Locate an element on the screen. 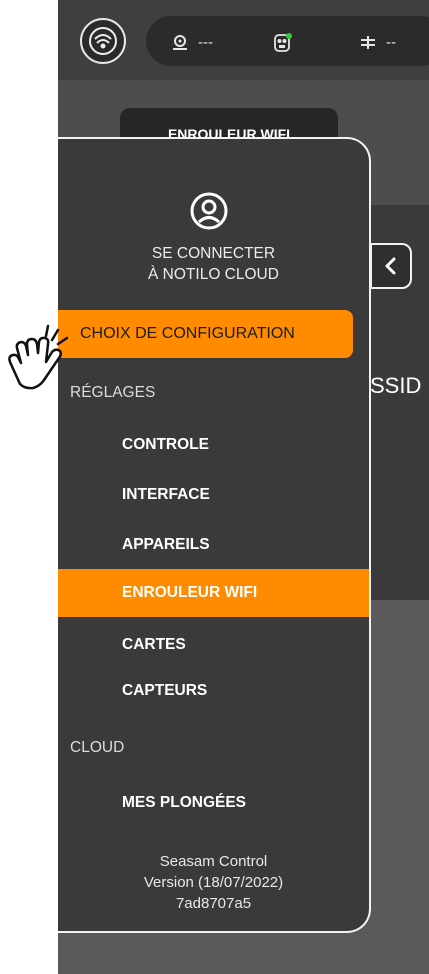 This screenshot has width=429, height=974. collapse-drawer-button is located at coordinates (391, 266).